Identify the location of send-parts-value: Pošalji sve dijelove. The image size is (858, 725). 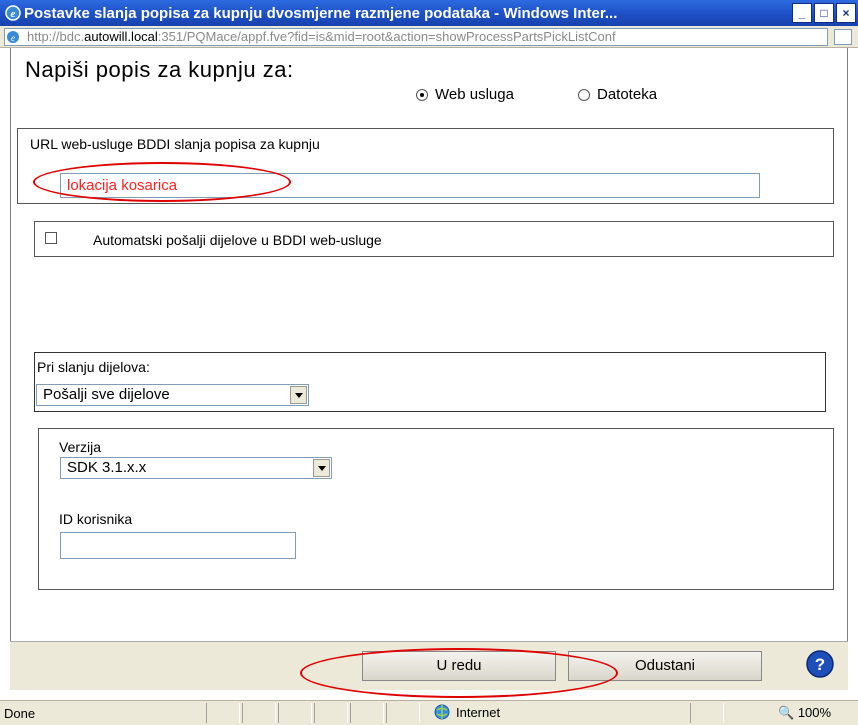
(106, 394).